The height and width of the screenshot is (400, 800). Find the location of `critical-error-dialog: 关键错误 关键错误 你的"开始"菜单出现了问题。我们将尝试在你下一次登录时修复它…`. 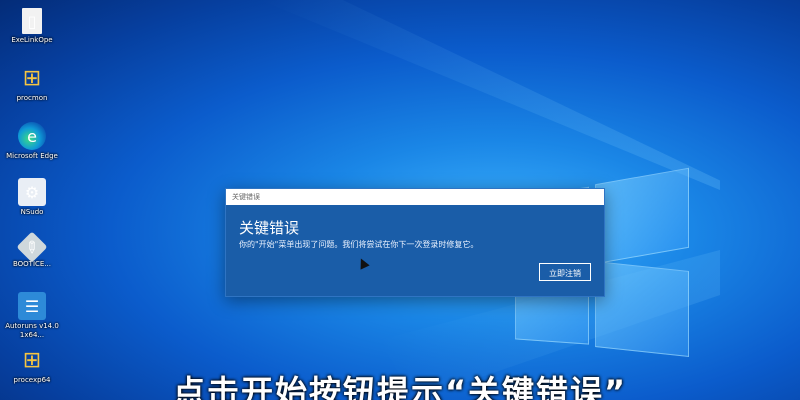

critical-error-dialog: 关键错误 关键错误 你的"开始"菜单出现了问题。我们将尝试在你下一次登录时修复它… is located at coordinates (415, 242).